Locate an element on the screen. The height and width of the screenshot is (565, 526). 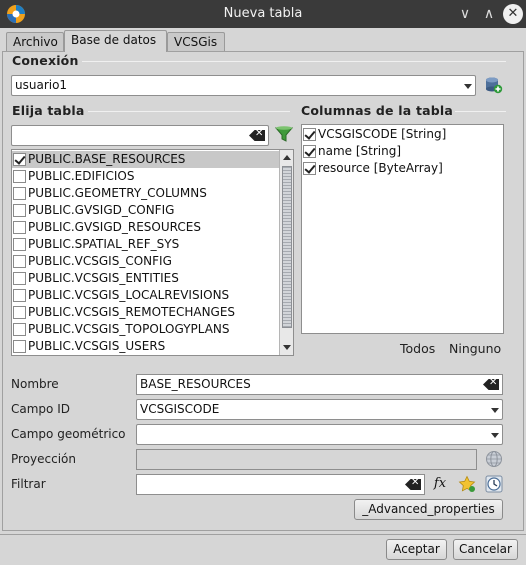
globe-icon is located at coordinates (494, 459).